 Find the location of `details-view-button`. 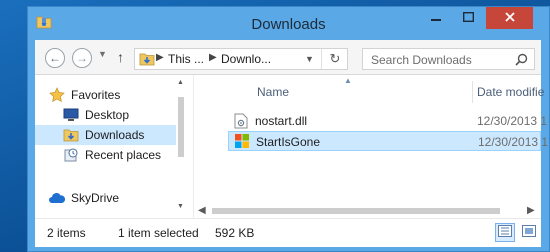

details-view-button is located at coordinates (505, 232).